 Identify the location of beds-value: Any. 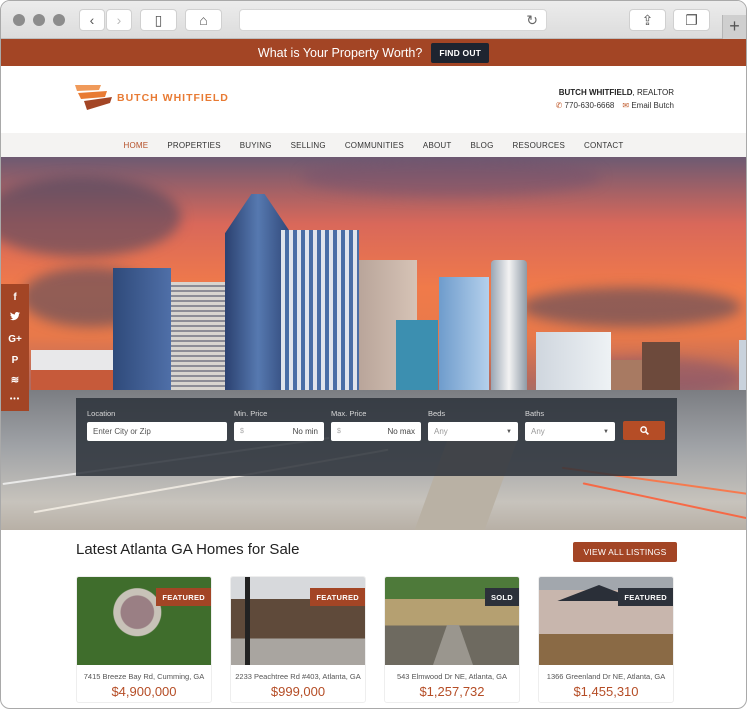
(441, 431).